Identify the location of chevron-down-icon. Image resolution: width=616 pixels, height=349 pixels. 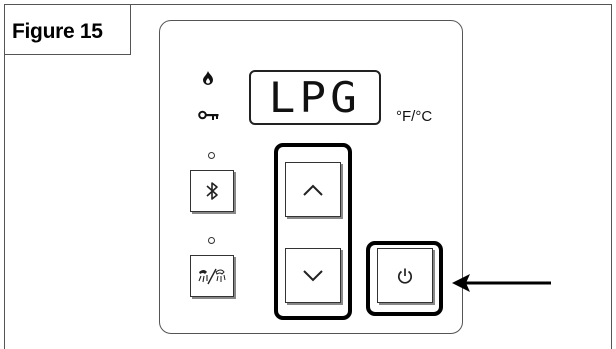
(313, 275).